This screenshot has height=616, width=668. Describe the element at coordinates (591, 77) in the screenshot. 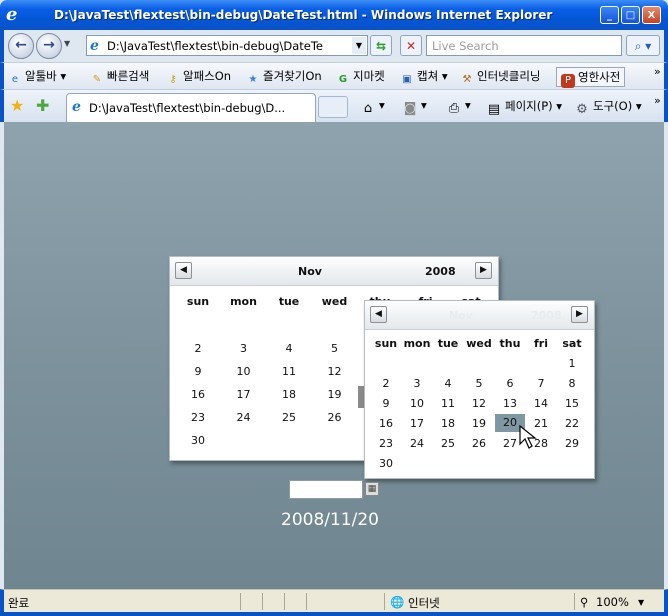

I see `link-dictionary: P 영한사전` at that location.